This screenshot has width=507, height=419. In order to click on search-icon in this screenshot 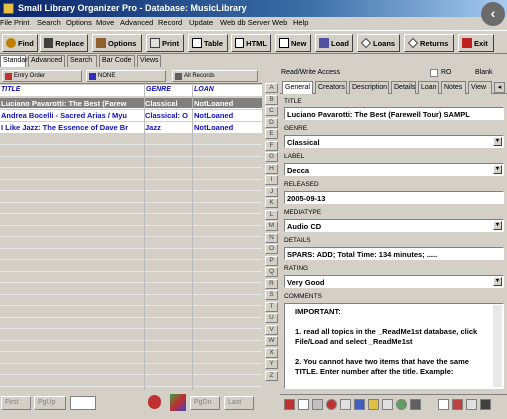, I will do `click(387, 404)`.